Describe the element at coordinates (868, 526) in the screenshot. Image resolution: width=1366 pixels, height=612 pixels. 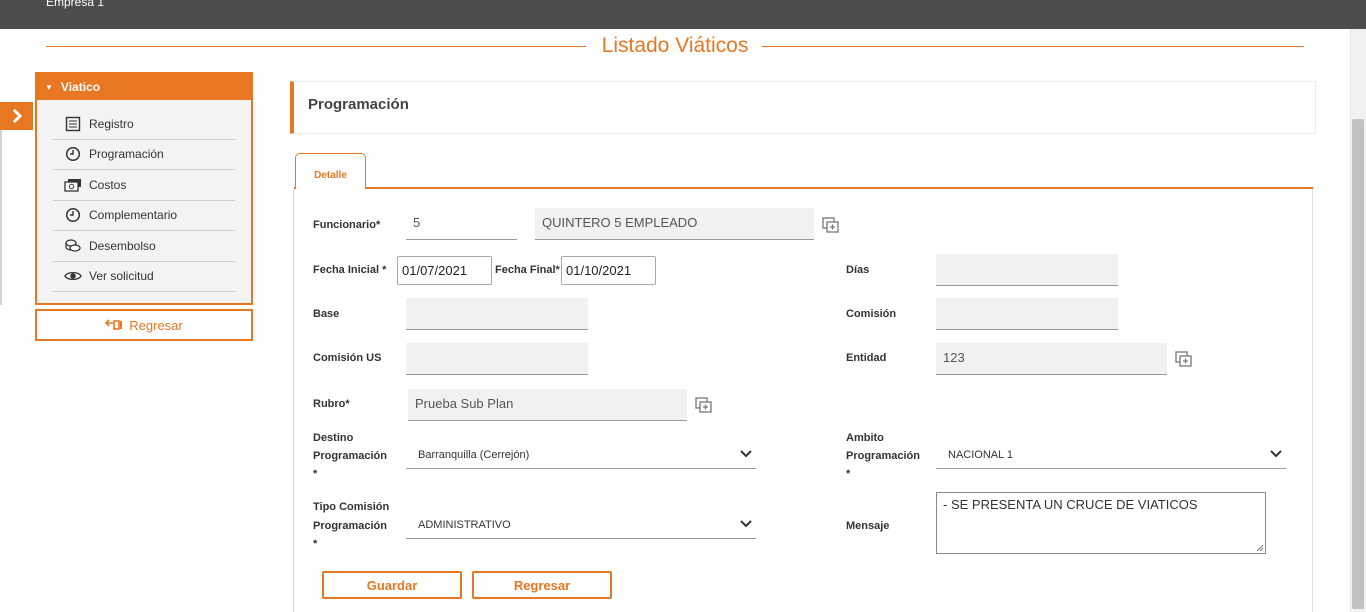
I see `mensaje-label: Mensaje` at that location.